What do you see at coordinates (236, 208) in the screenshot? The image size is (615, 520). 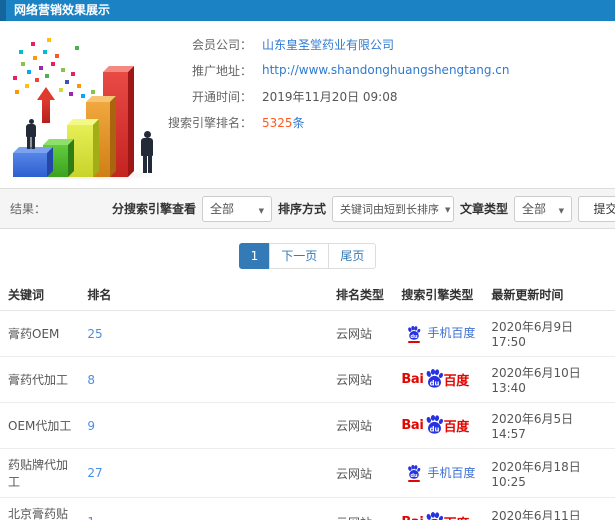 I see `engine-select: 全部` at bounding box center [236, 208].